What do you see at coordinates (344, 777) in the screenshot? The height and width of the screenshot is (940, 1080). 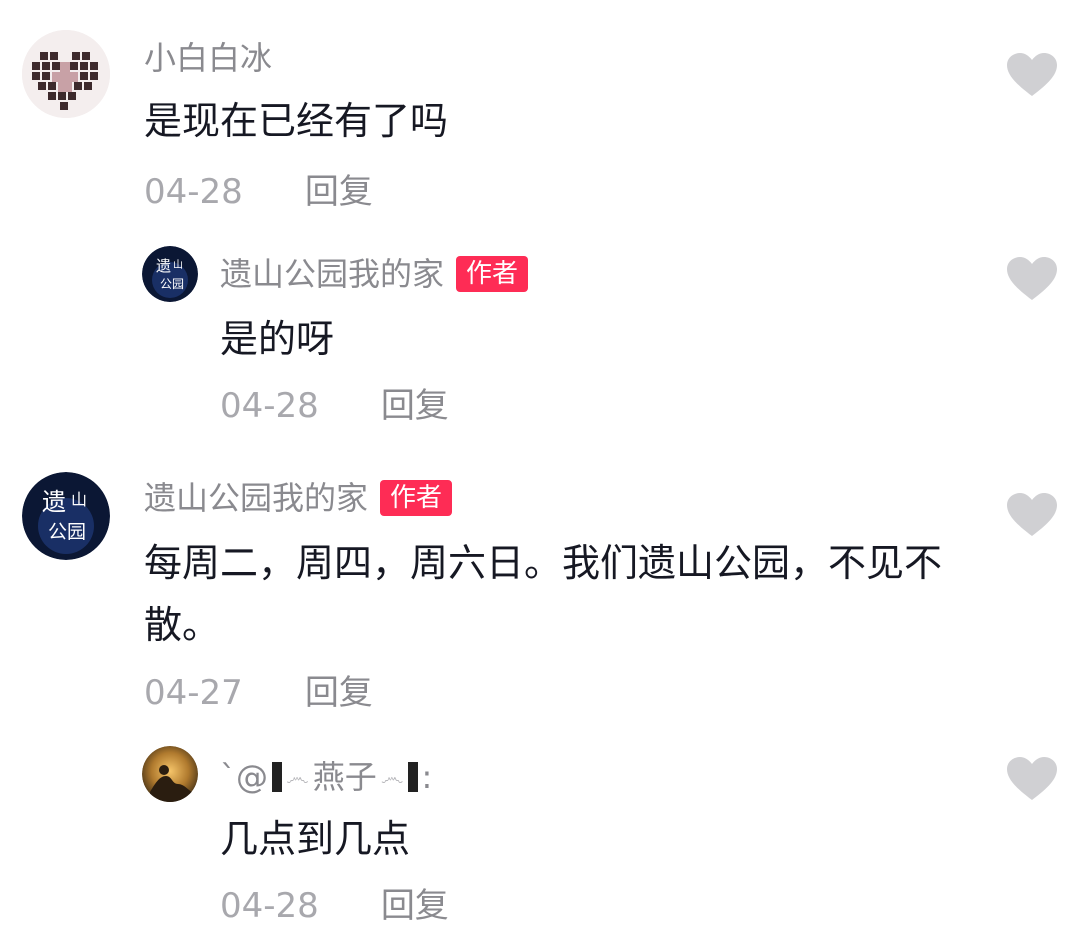 I see `username-main: 燕子` at bounding box center [344, 777].